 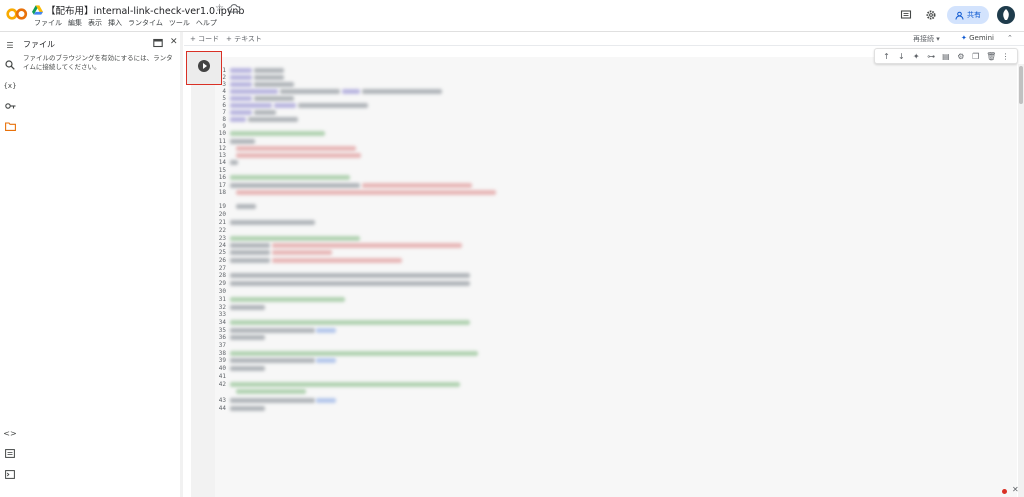 I want to click on open-in-tab-icon, so click(x=158, y=43).